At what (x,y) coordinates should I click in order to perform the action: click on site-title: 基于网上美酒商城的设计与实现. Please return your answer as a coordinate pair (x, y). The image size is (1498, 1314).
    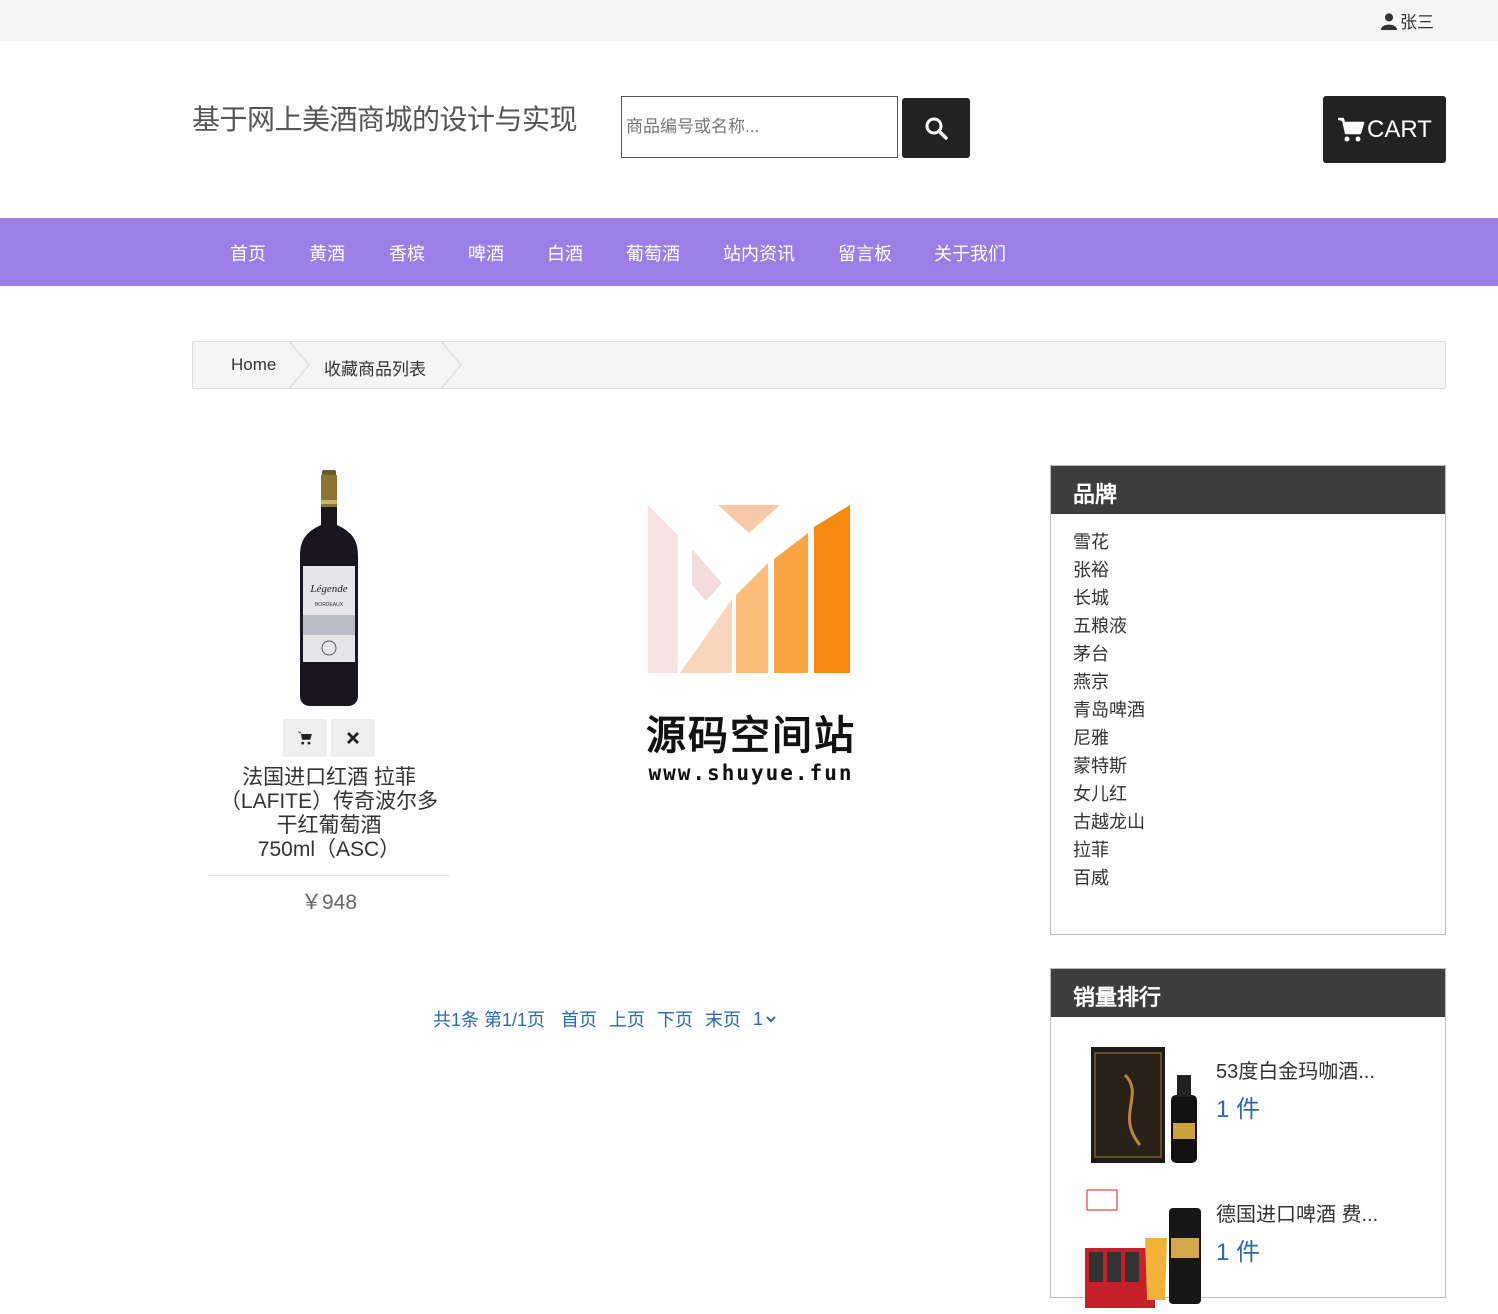
    Looking at the image, I should click on (385, 118).